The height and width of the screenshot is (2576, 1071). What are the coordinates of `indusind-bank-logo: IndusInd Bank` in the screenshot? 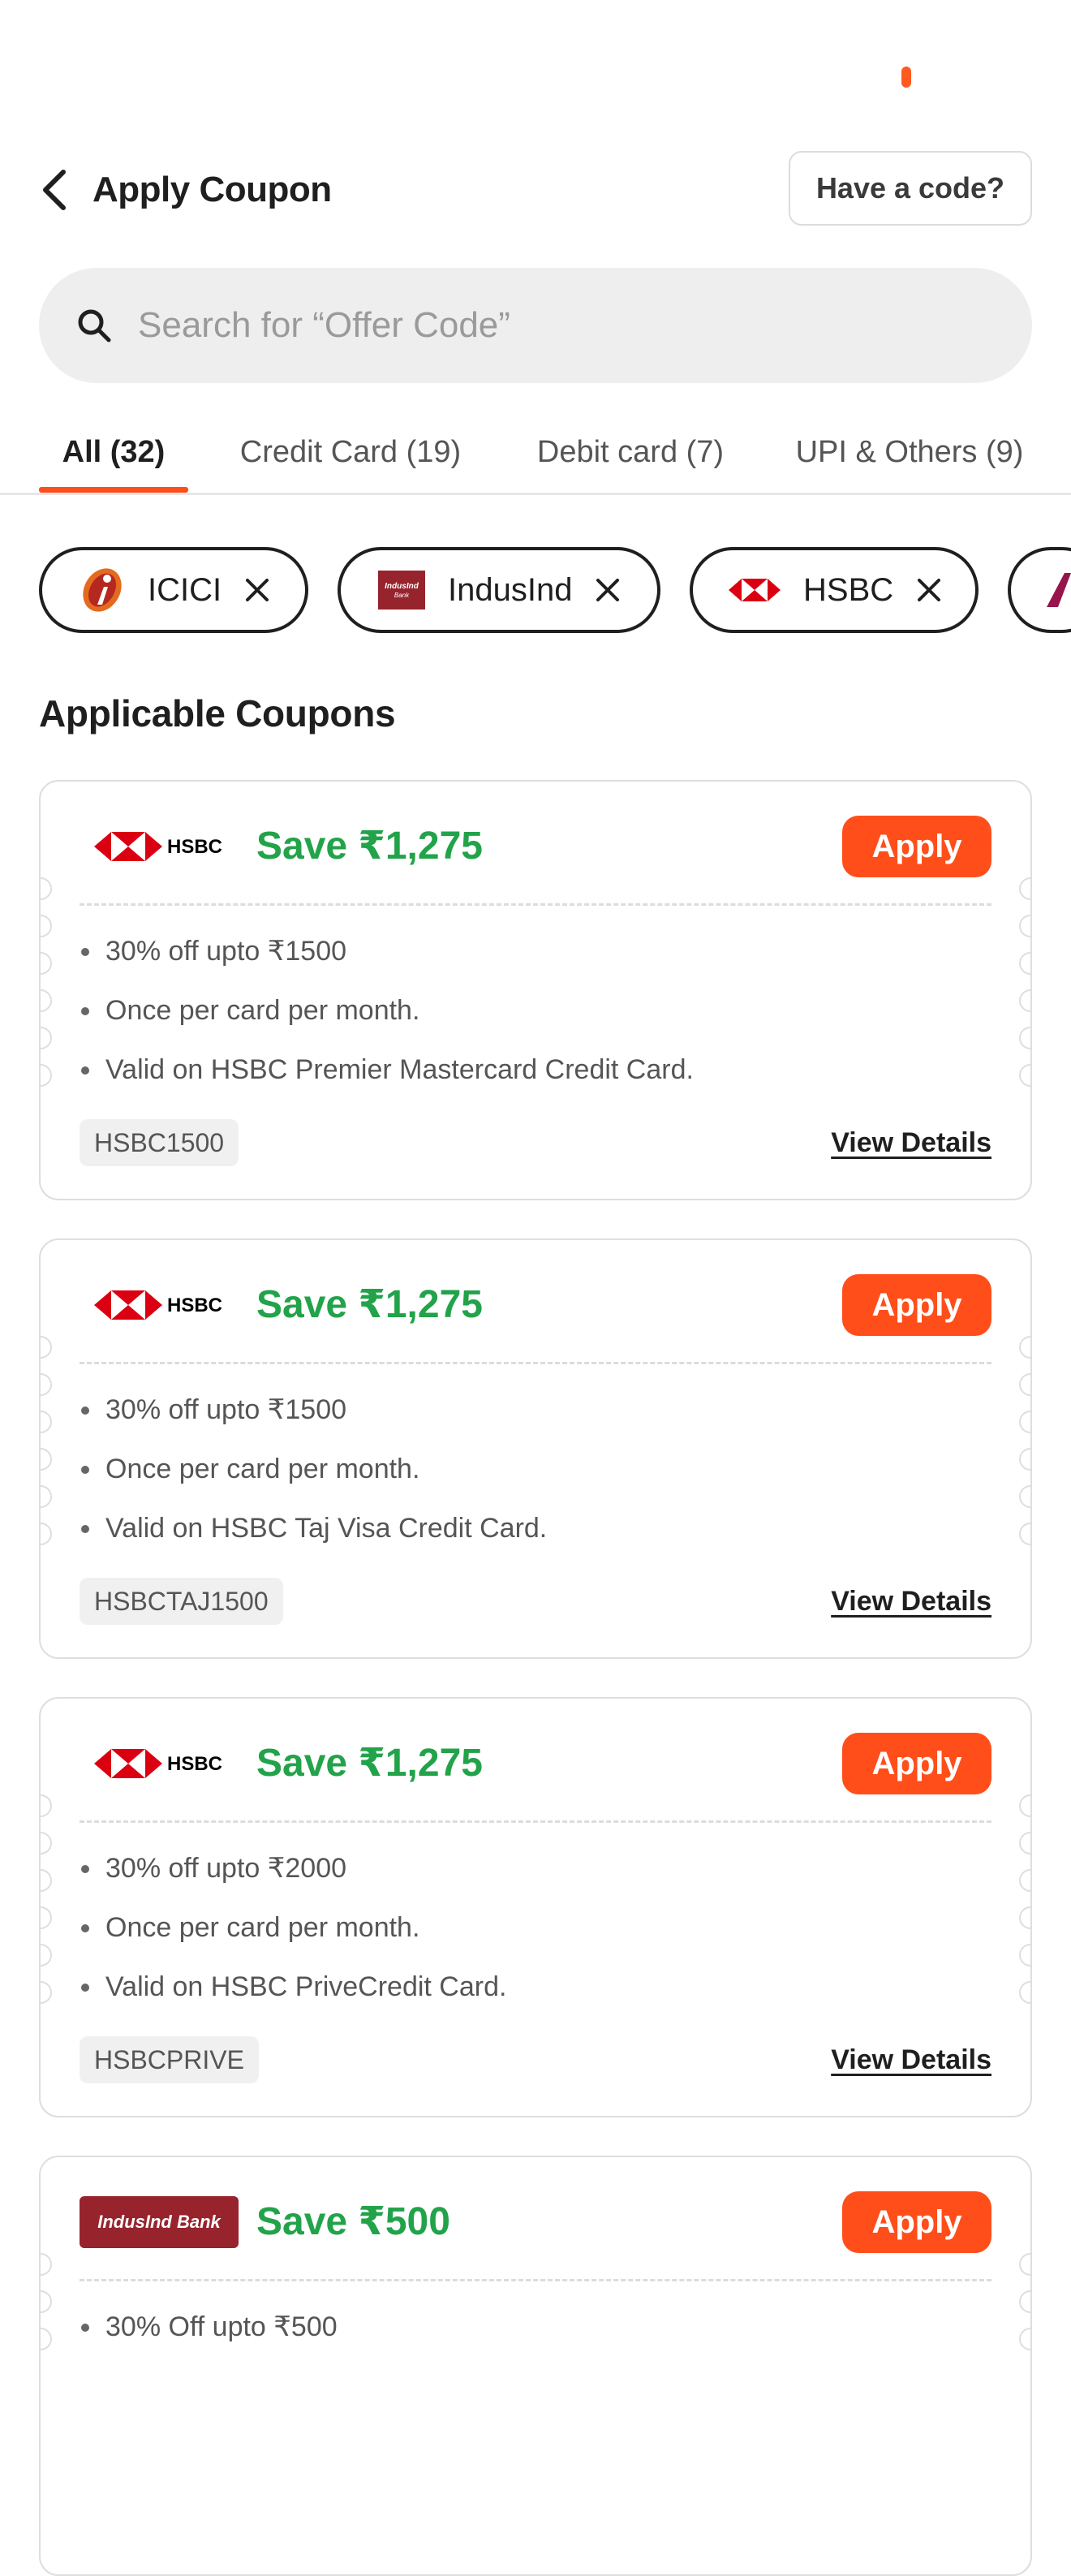 It's located at (159, 2222).